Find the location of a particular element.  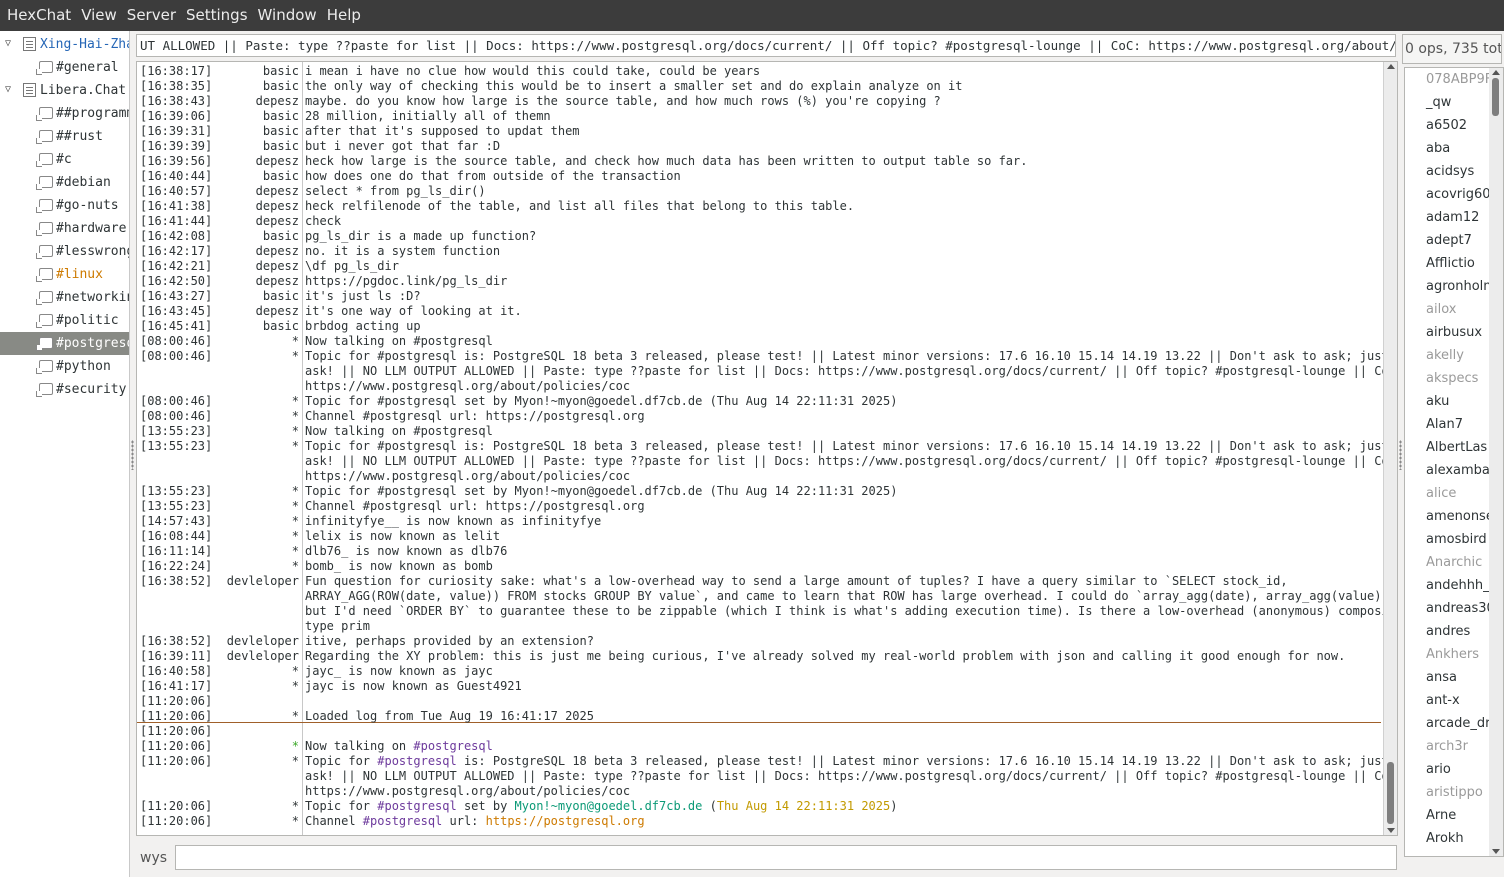

user-list-item: aku is located at coordinates (1437, 401).